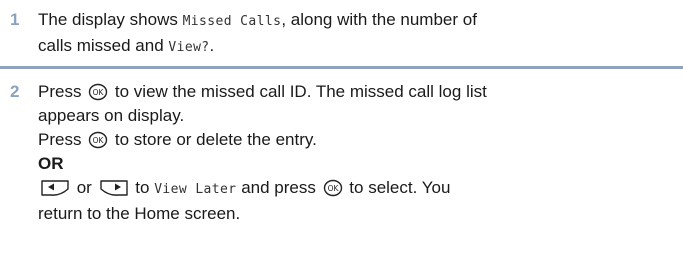 The width and height of the screenshot is (683, 267). Describe the element at coordinates (397, 187) in the screenshot. I see `text: to select. You` at that location.